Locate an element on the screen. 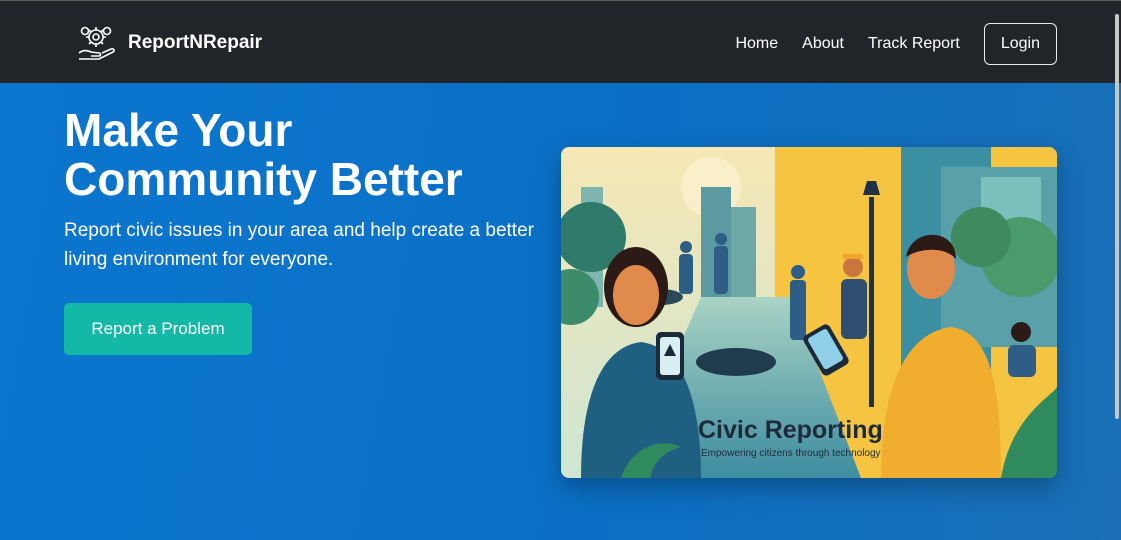 This screenshot has width=1121, height=540. nav-track-report-link: Track Report is located at coordinates (914, 44).